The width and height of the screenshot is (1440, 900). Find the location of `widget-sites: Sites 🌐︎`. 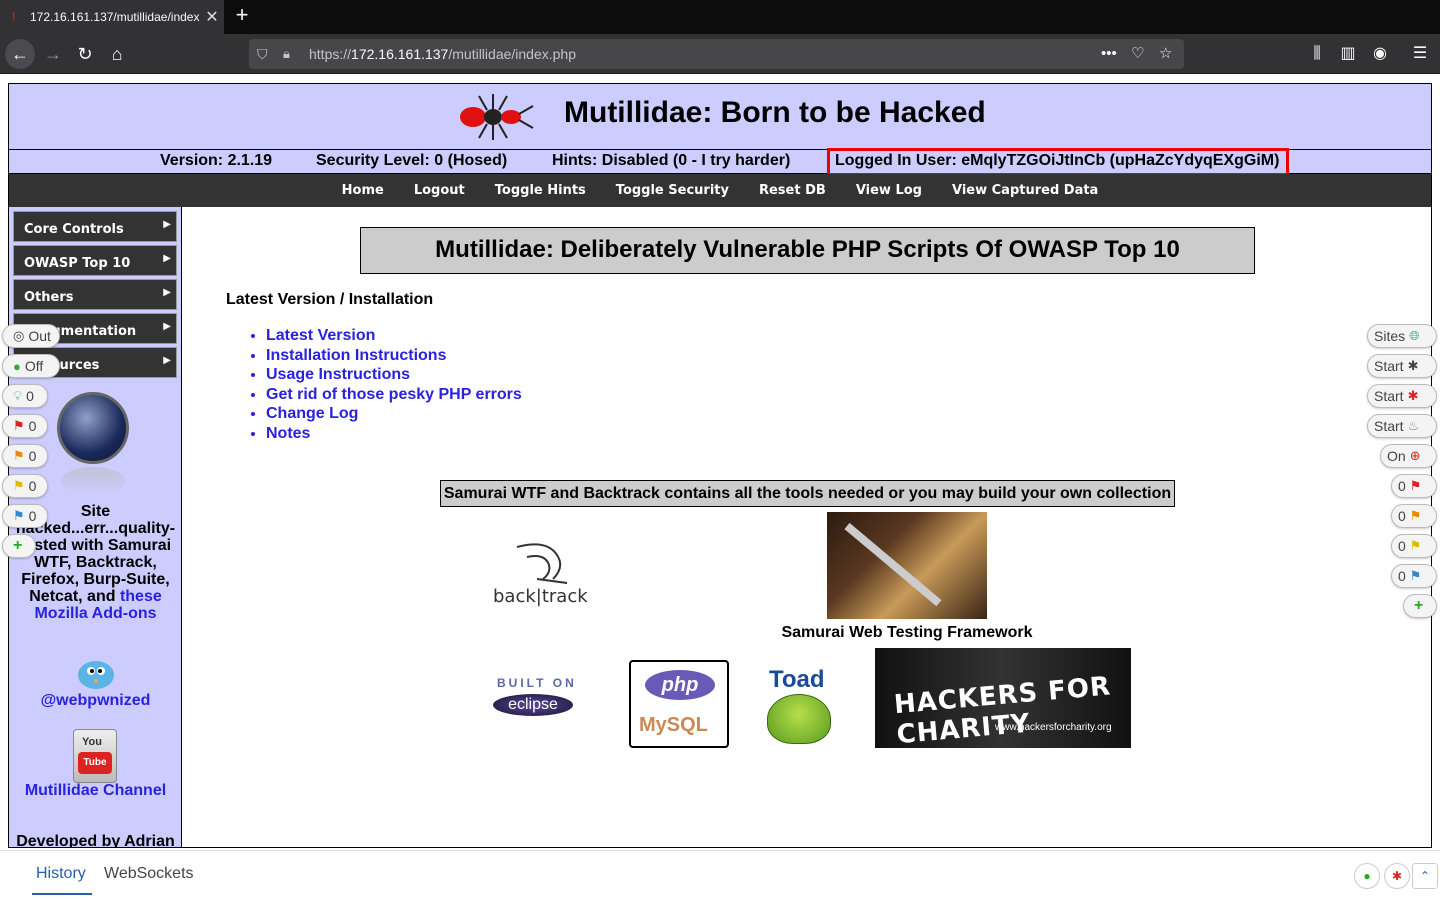

widget-sites: Sites 🌐︎ is located at coordinates (1402, 336).